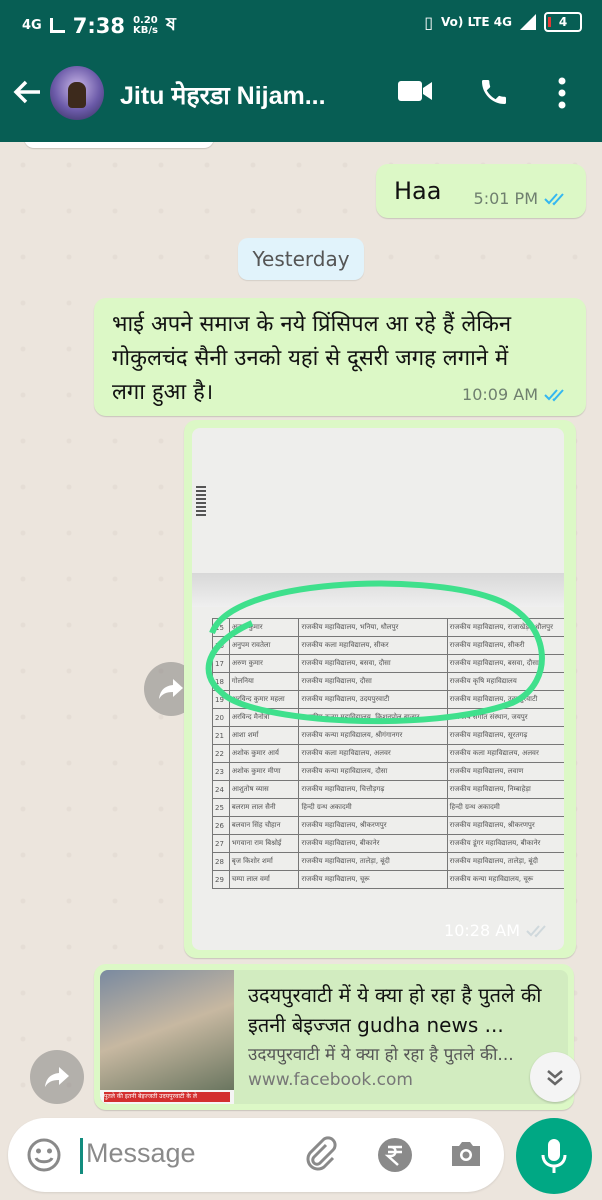 This screenshot has height=1200, width=602. What do you see at coordinates (373, 879) in the screenshot?
I see `table-cell: राजकीय महाविद्यालय, चूरू` at bounding box center [373, 879].